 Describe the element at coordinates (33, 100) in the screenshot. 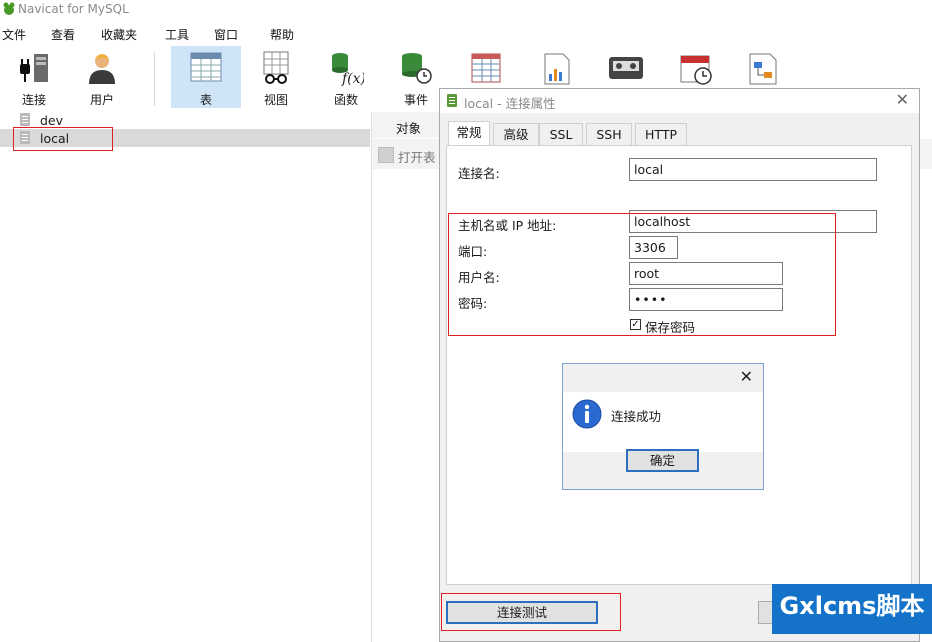

I see `toolbar-connect-label: 连接` at that location.